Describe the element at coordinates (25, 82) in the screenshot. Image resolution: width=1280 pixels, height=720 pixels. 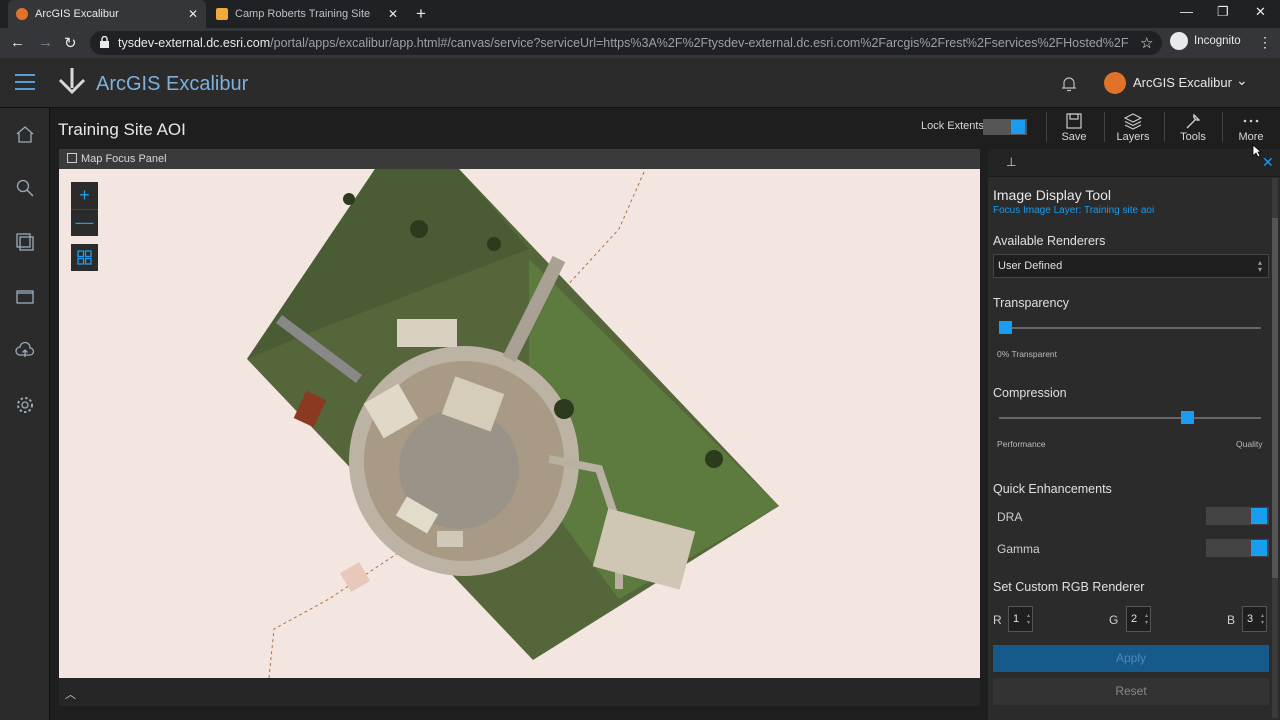
I see `hamburger-menu-icon` at that location.